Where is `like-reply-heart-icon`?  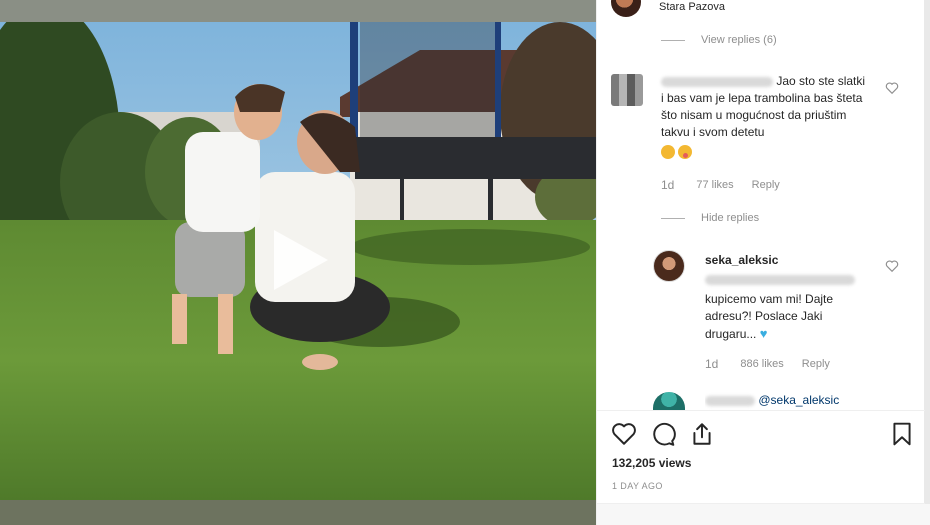 like-reply-heart-icon is located at coordinates (892, 266).